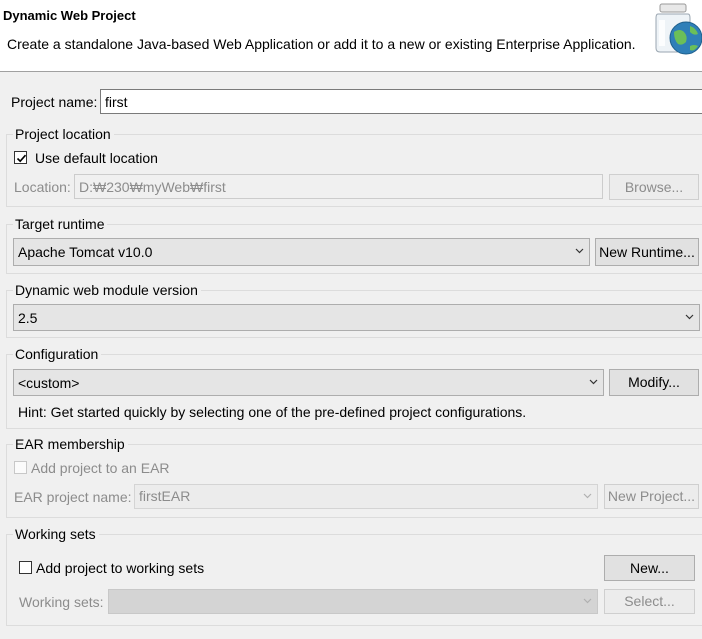 This screenshot has height=639, width=702. What do you see at coordinates (338, 186) in the screenshot?
I see `location-input: D:₩230₩myWeb₩first` at bounding box center [338, 186].